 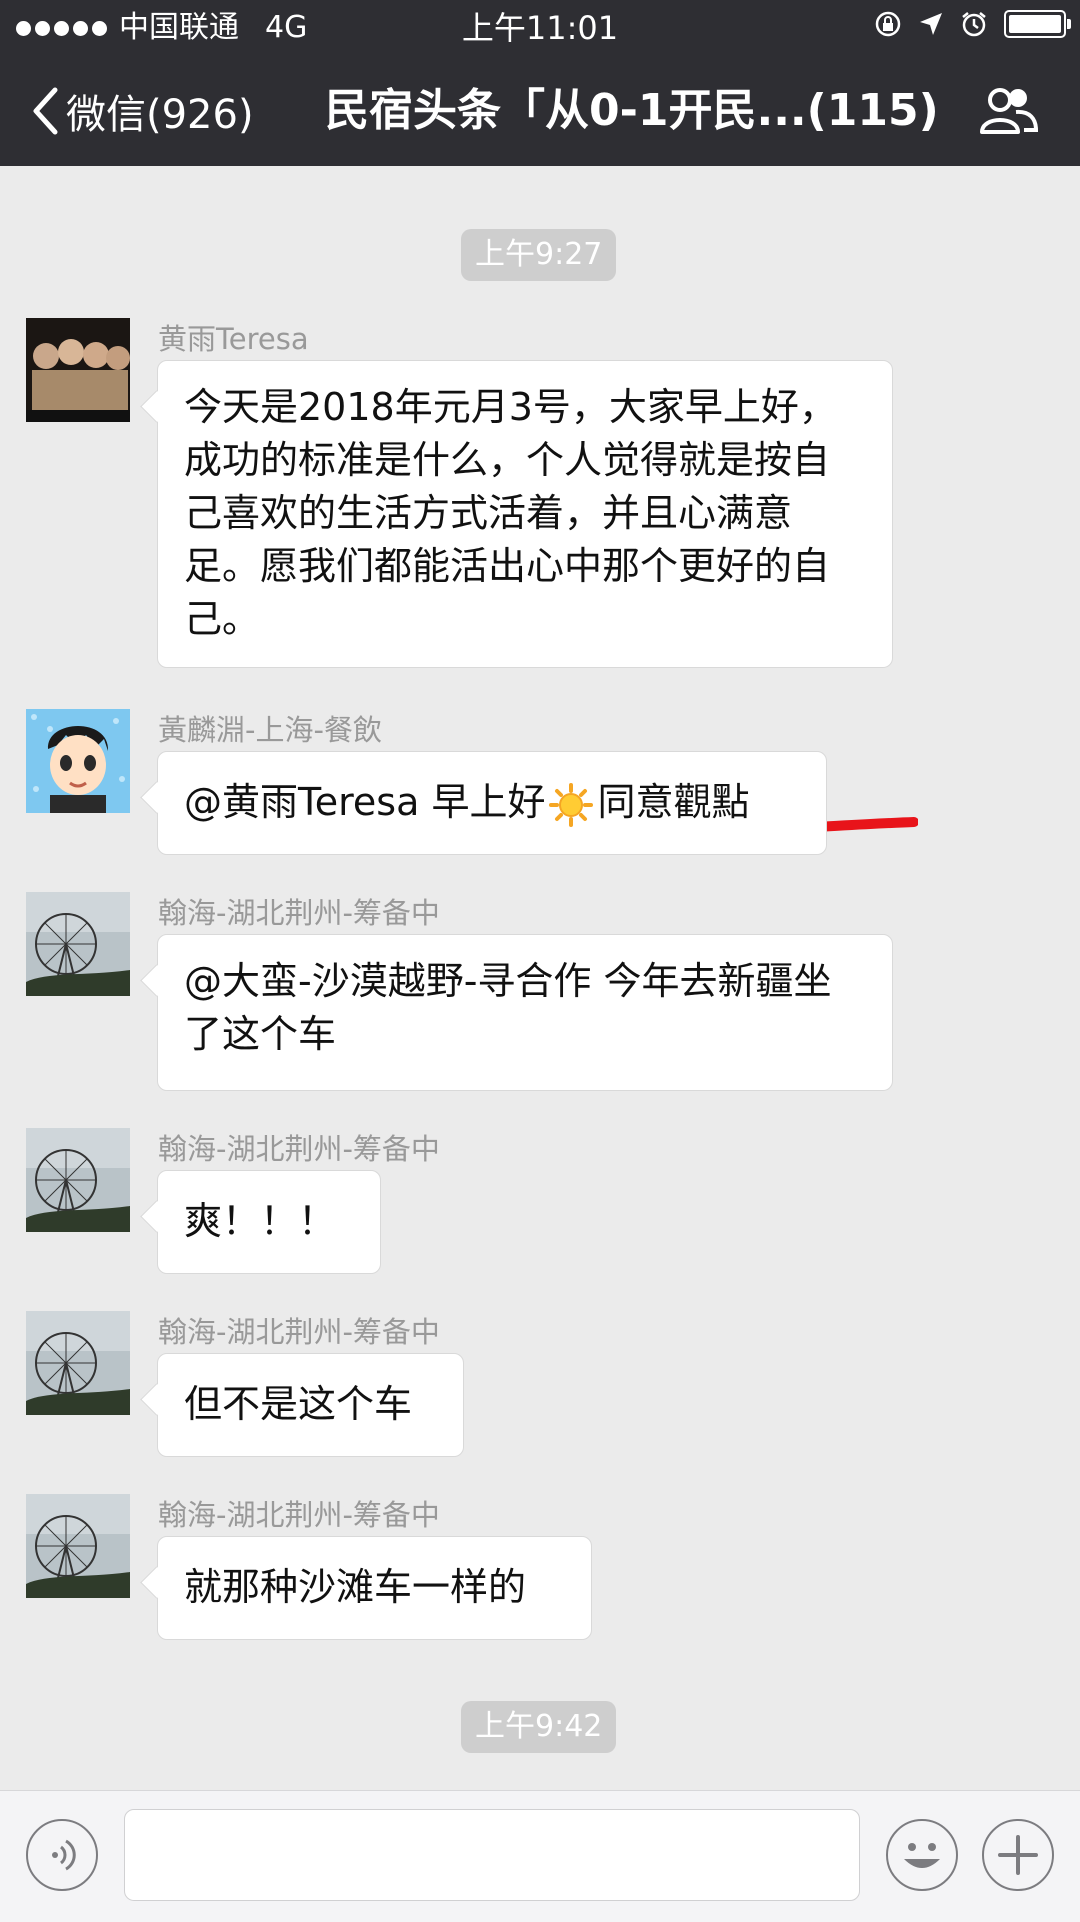 I want to click on plus-icon, so click(x=1018, y=1855).